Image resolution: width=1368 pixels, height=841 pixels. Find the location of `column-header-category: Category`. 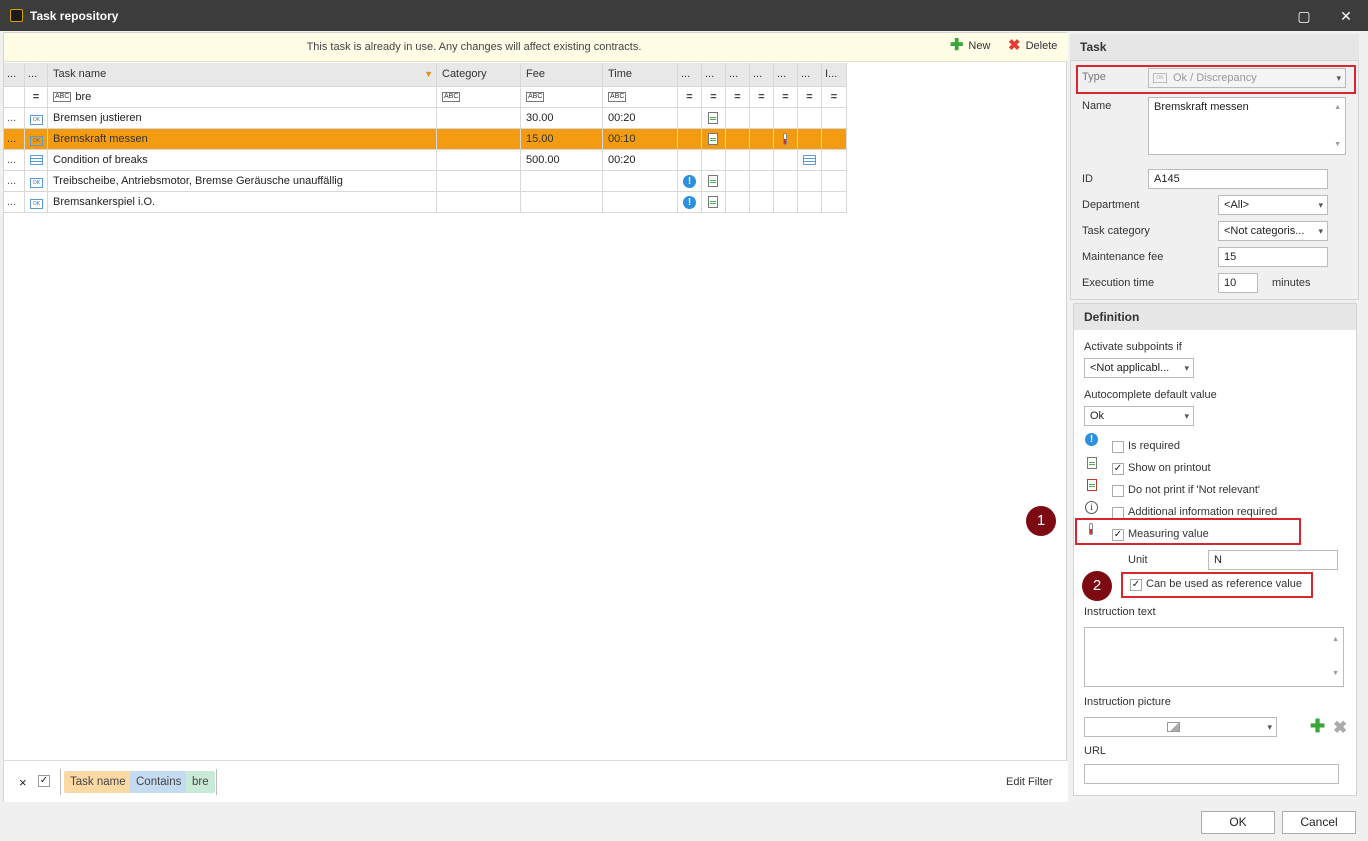

column-header-category: Category is located at coordinates (479, 75).